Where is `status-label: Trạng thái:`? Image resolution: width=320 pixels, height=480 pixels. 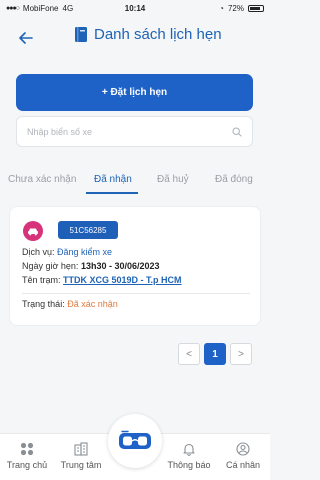 status-label: Trạng thái: is located at coordinates (43, 304).